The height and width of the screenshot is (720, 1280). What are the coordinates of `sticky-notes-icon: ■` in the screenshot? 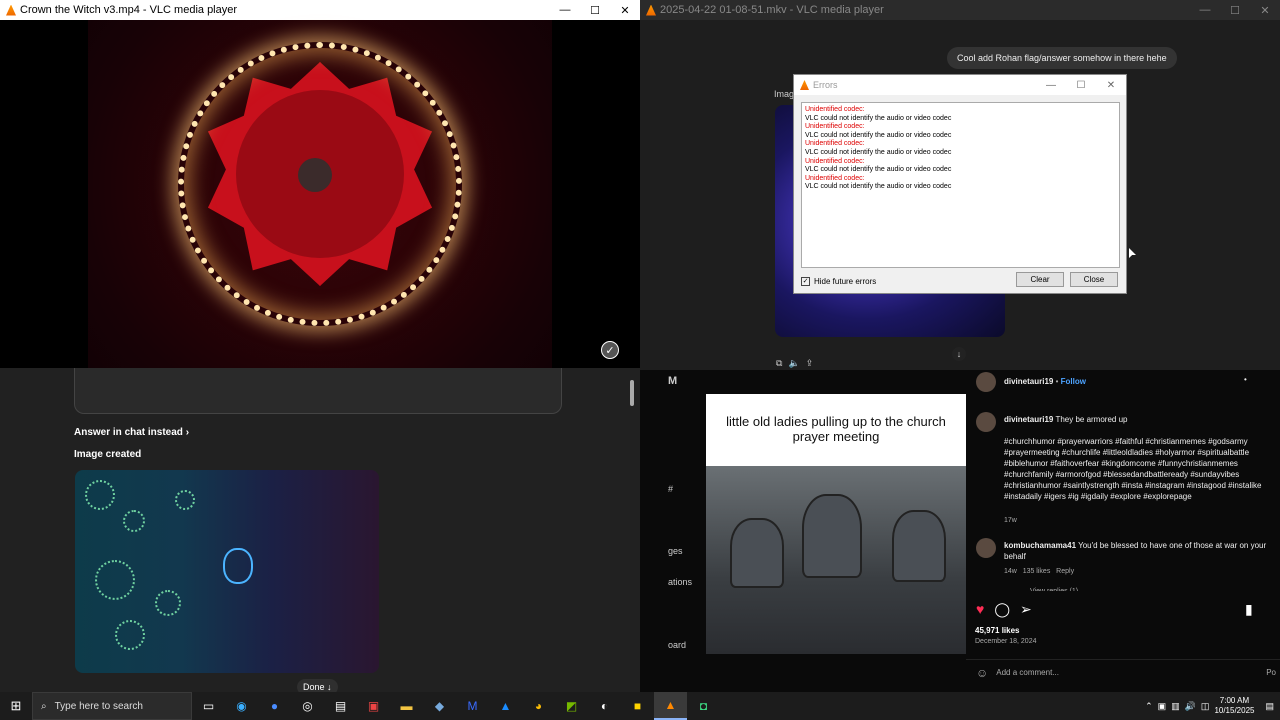 It's located at (637, 706).